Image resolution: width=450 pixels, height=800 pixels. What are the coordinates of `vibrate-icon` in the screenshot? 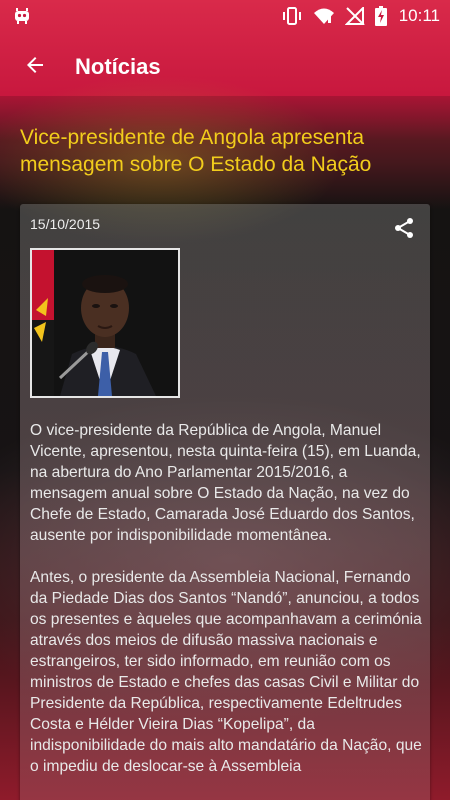 It's located at (292, 16).